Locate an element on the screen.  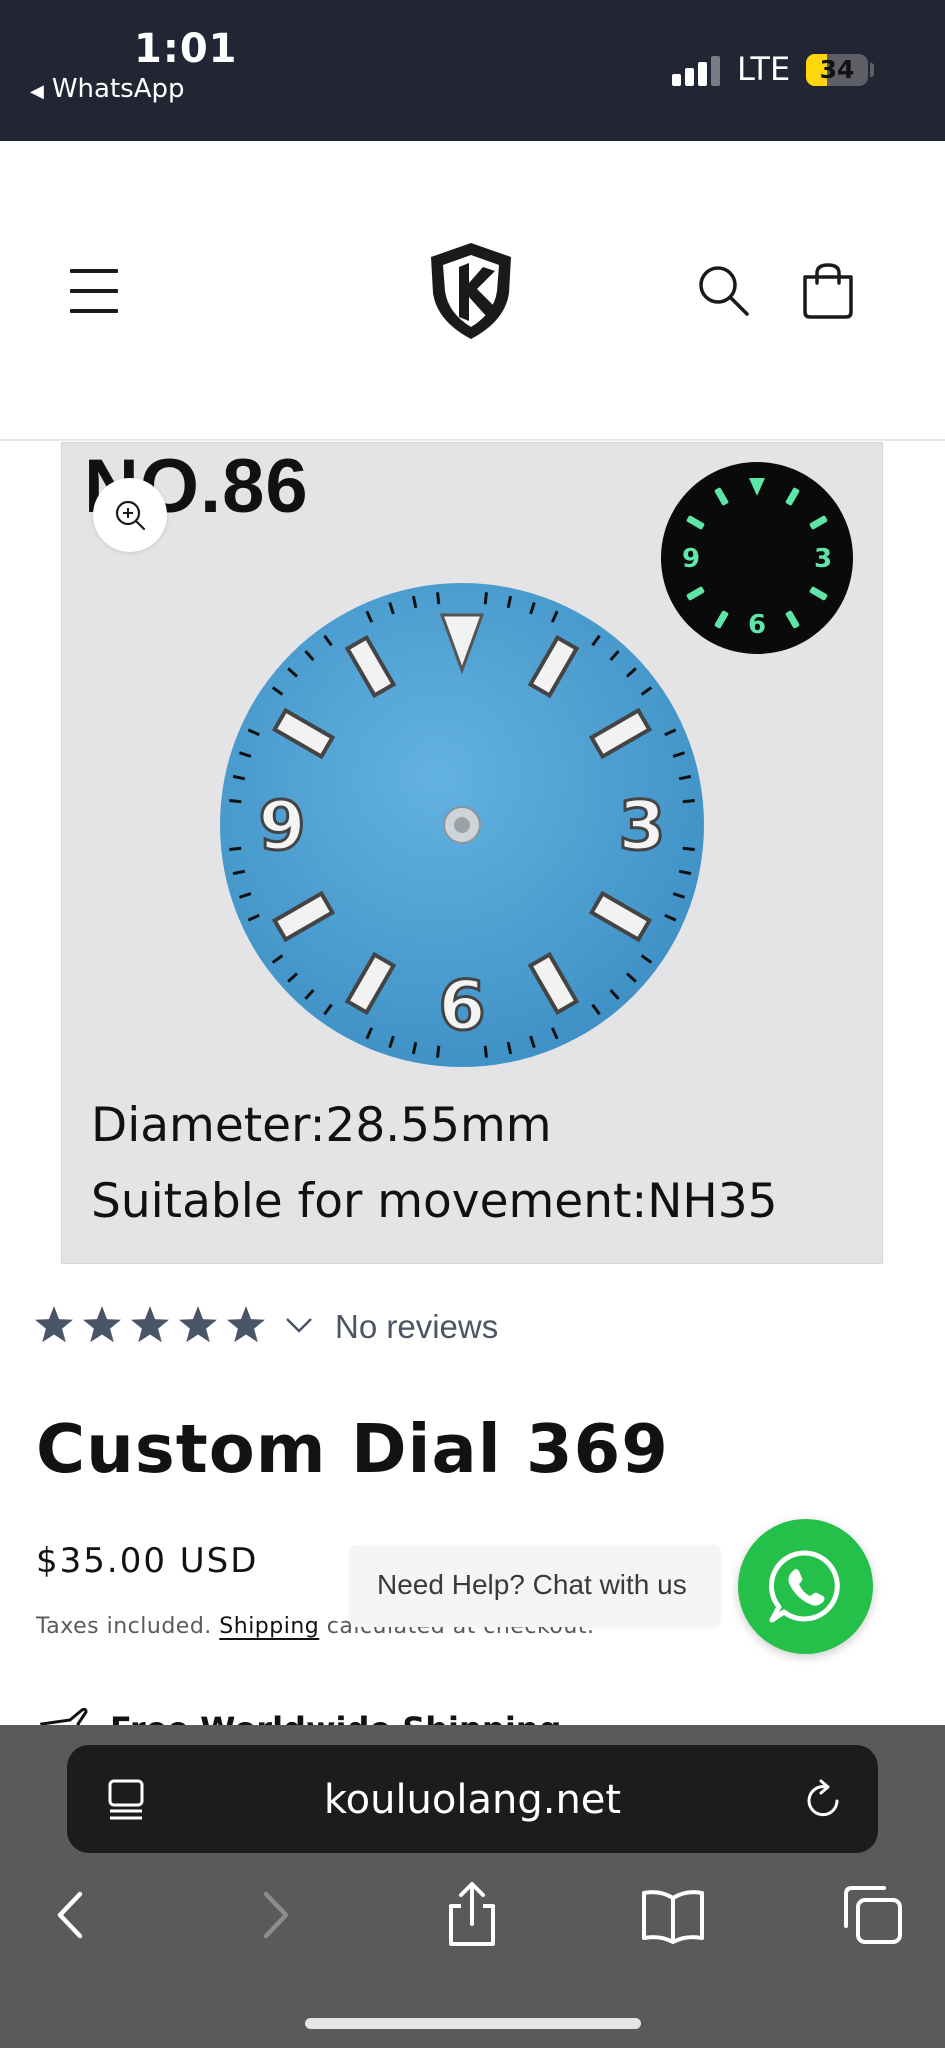
reload-icon is located at coordinates (824, 1799).